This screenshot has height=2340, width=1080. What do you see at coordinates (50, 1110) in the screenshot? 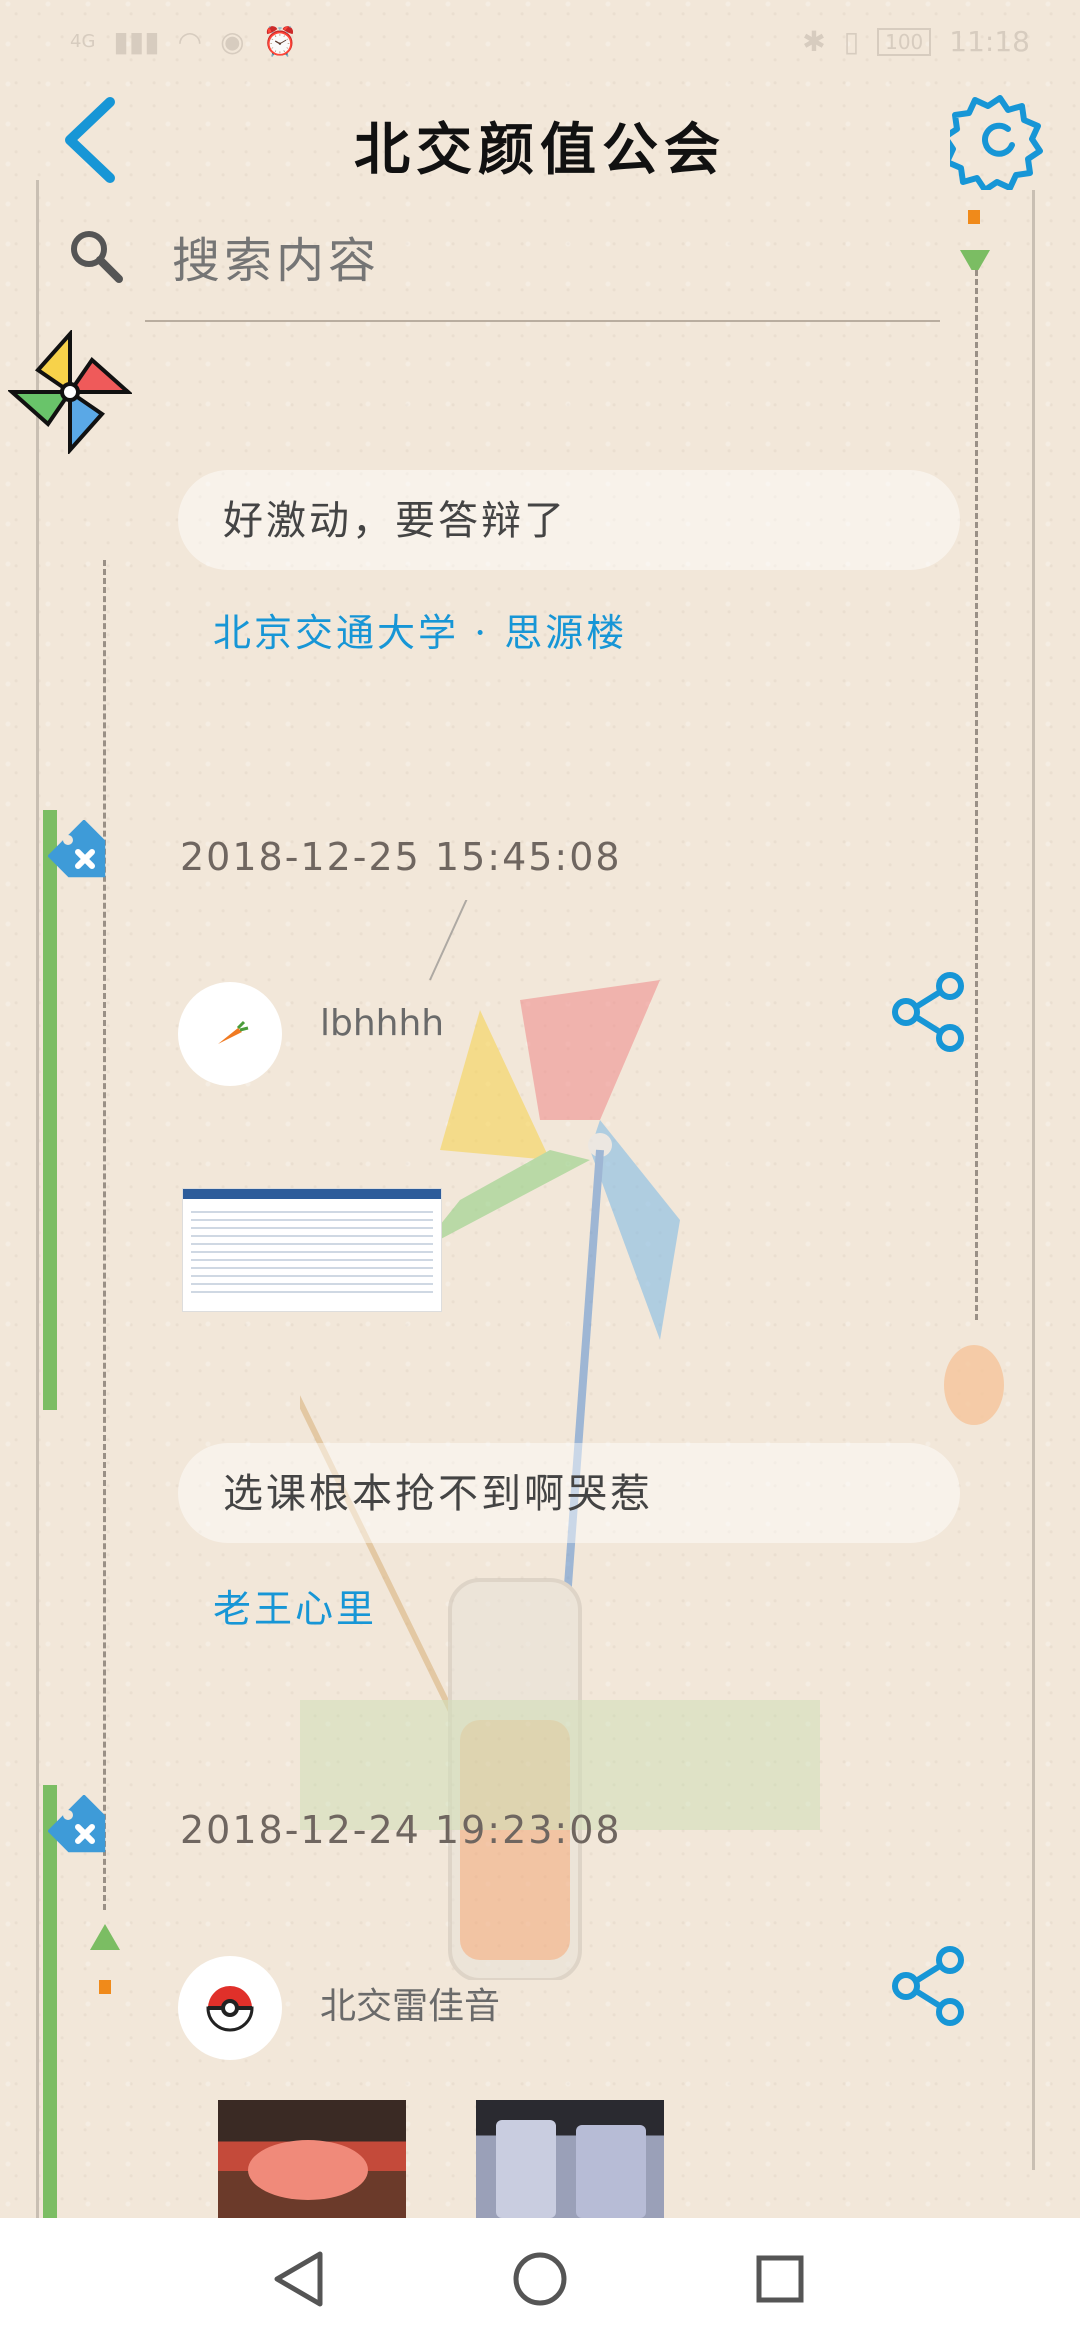
I see `timeline-green-bar` at bounding box center [50, 1110].